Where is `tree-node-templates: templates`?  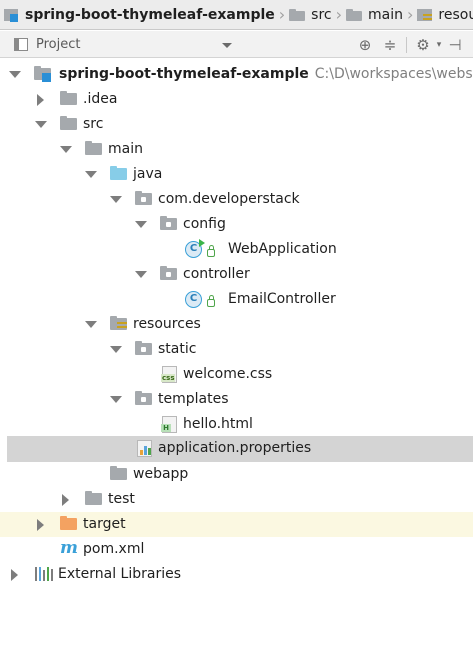
tree-node-templates: templates is located at coordinates (236, 399).